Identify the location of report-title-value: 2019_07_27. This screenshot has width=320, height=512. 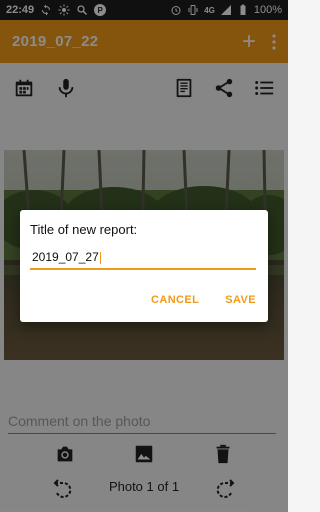
(65, 257).